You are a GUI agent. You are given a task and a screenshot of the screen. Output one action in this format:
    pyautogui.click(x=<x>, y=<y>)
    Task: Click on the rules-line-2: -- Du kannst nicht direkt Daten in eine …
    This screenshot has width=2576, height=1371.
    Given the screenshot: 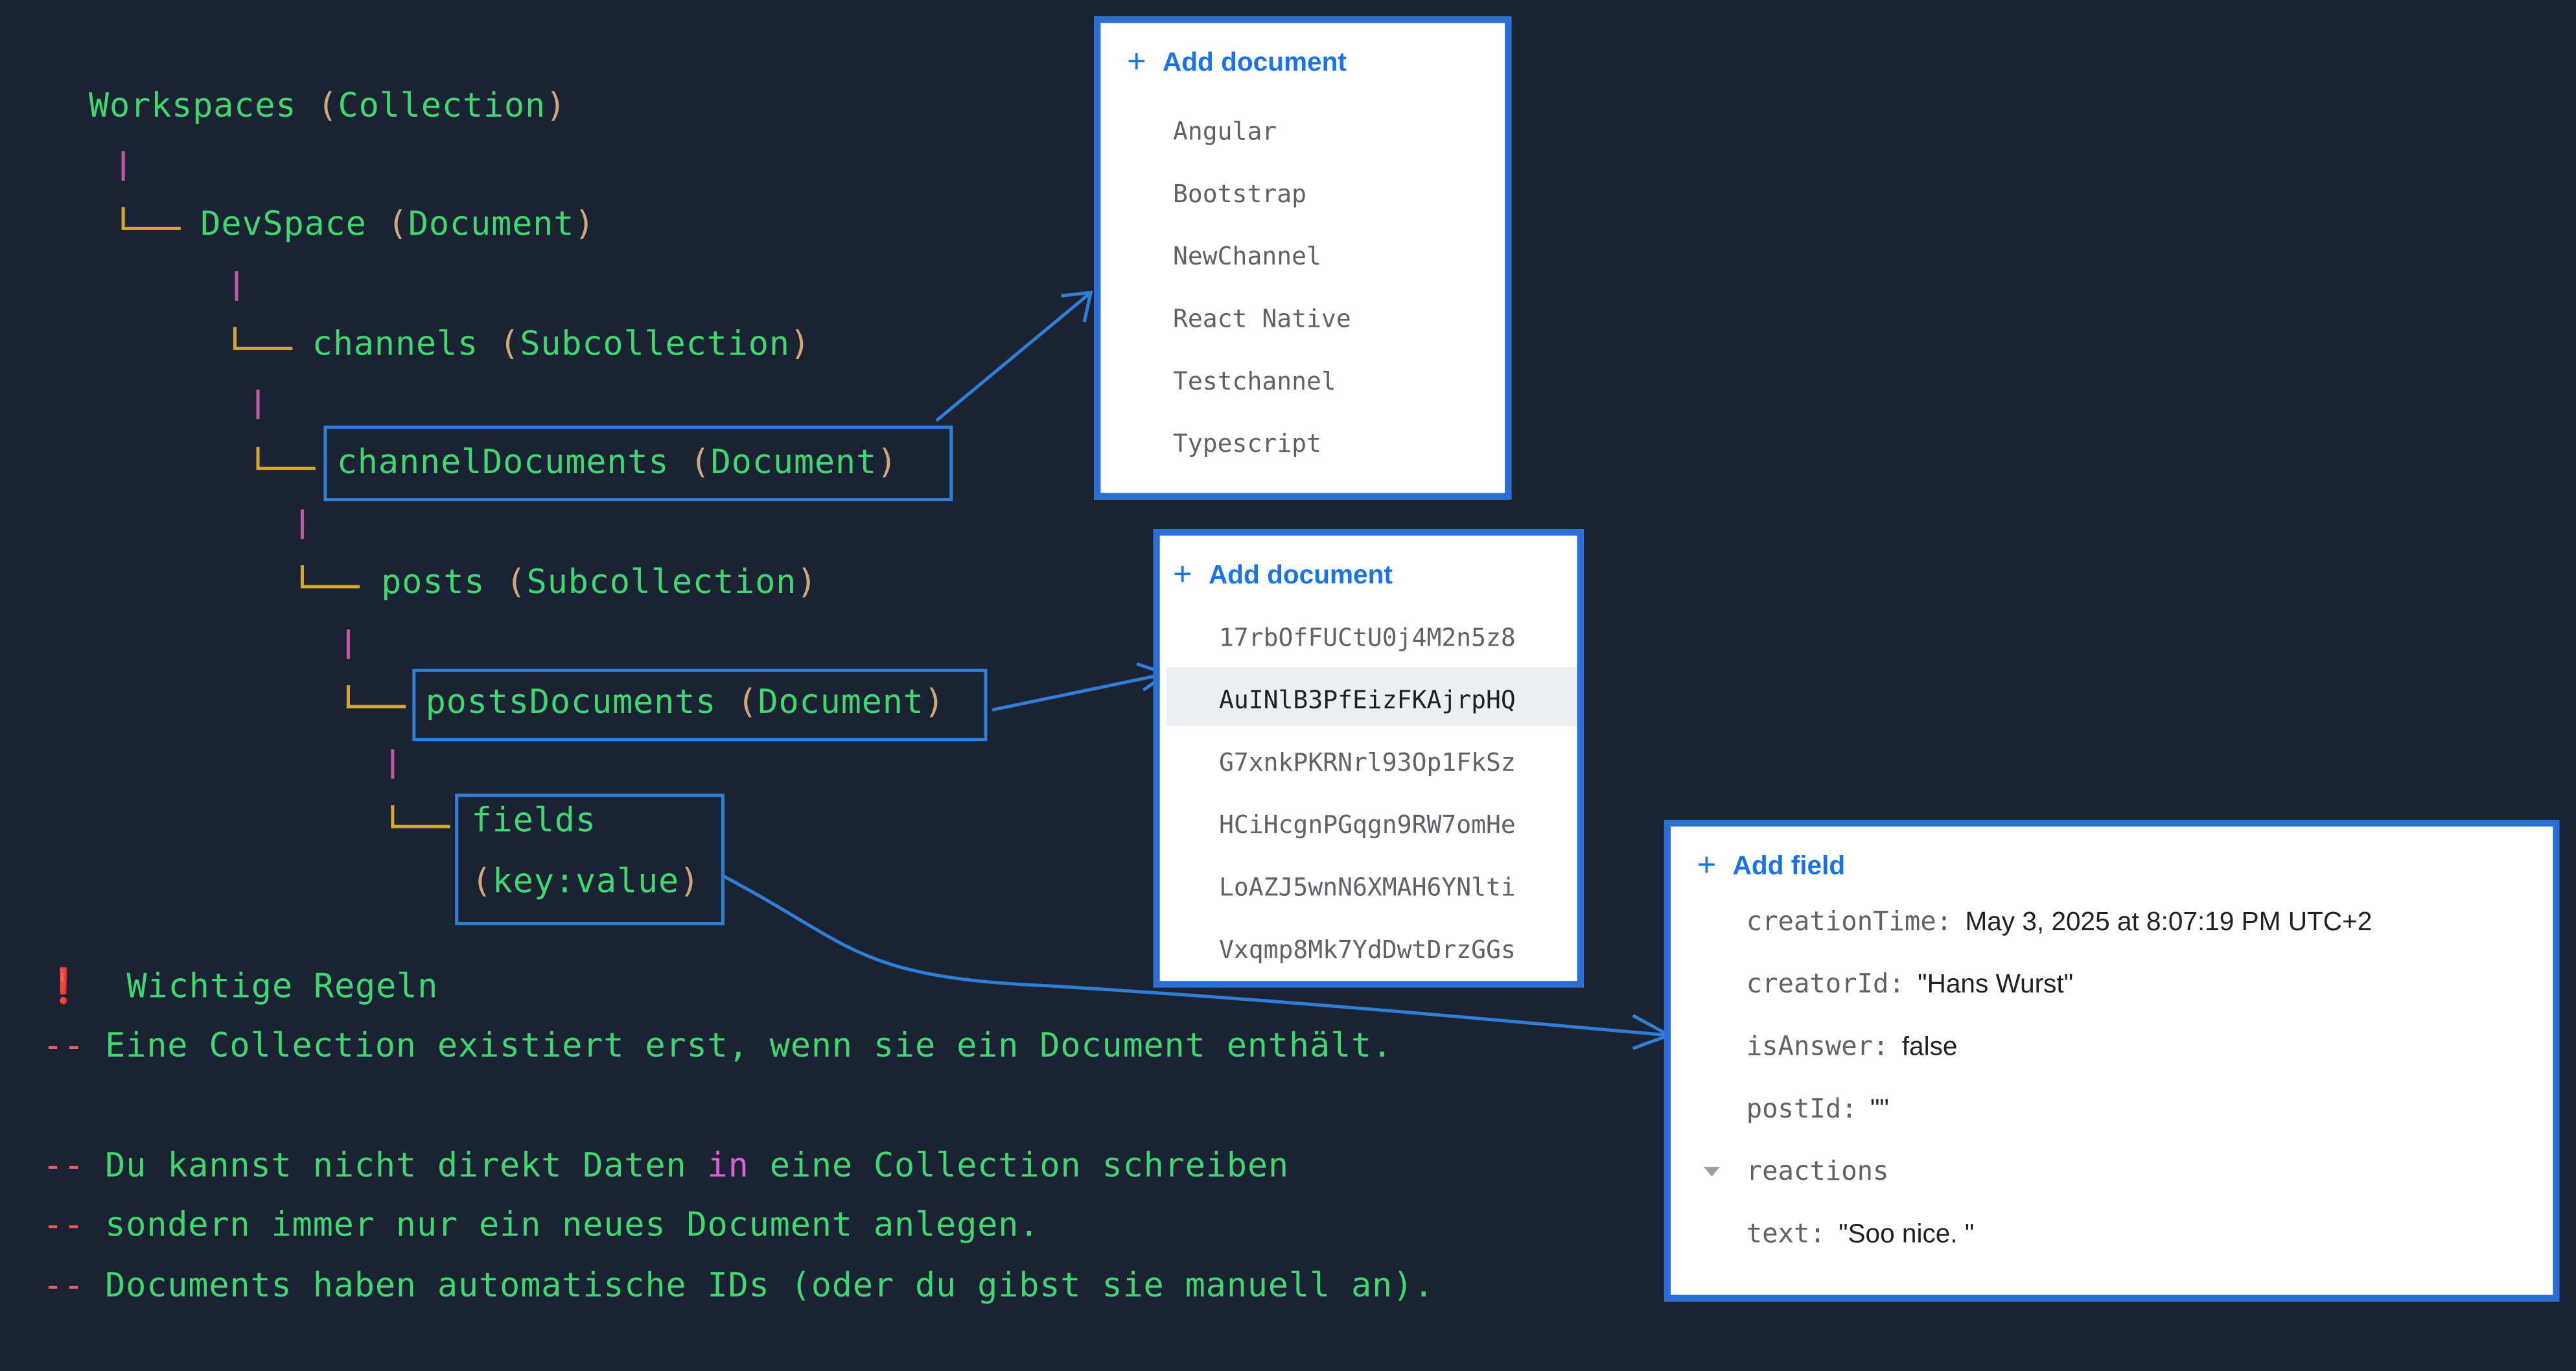 What is the action you would take?
    pyautogui.click(x=666, y=1165)
    